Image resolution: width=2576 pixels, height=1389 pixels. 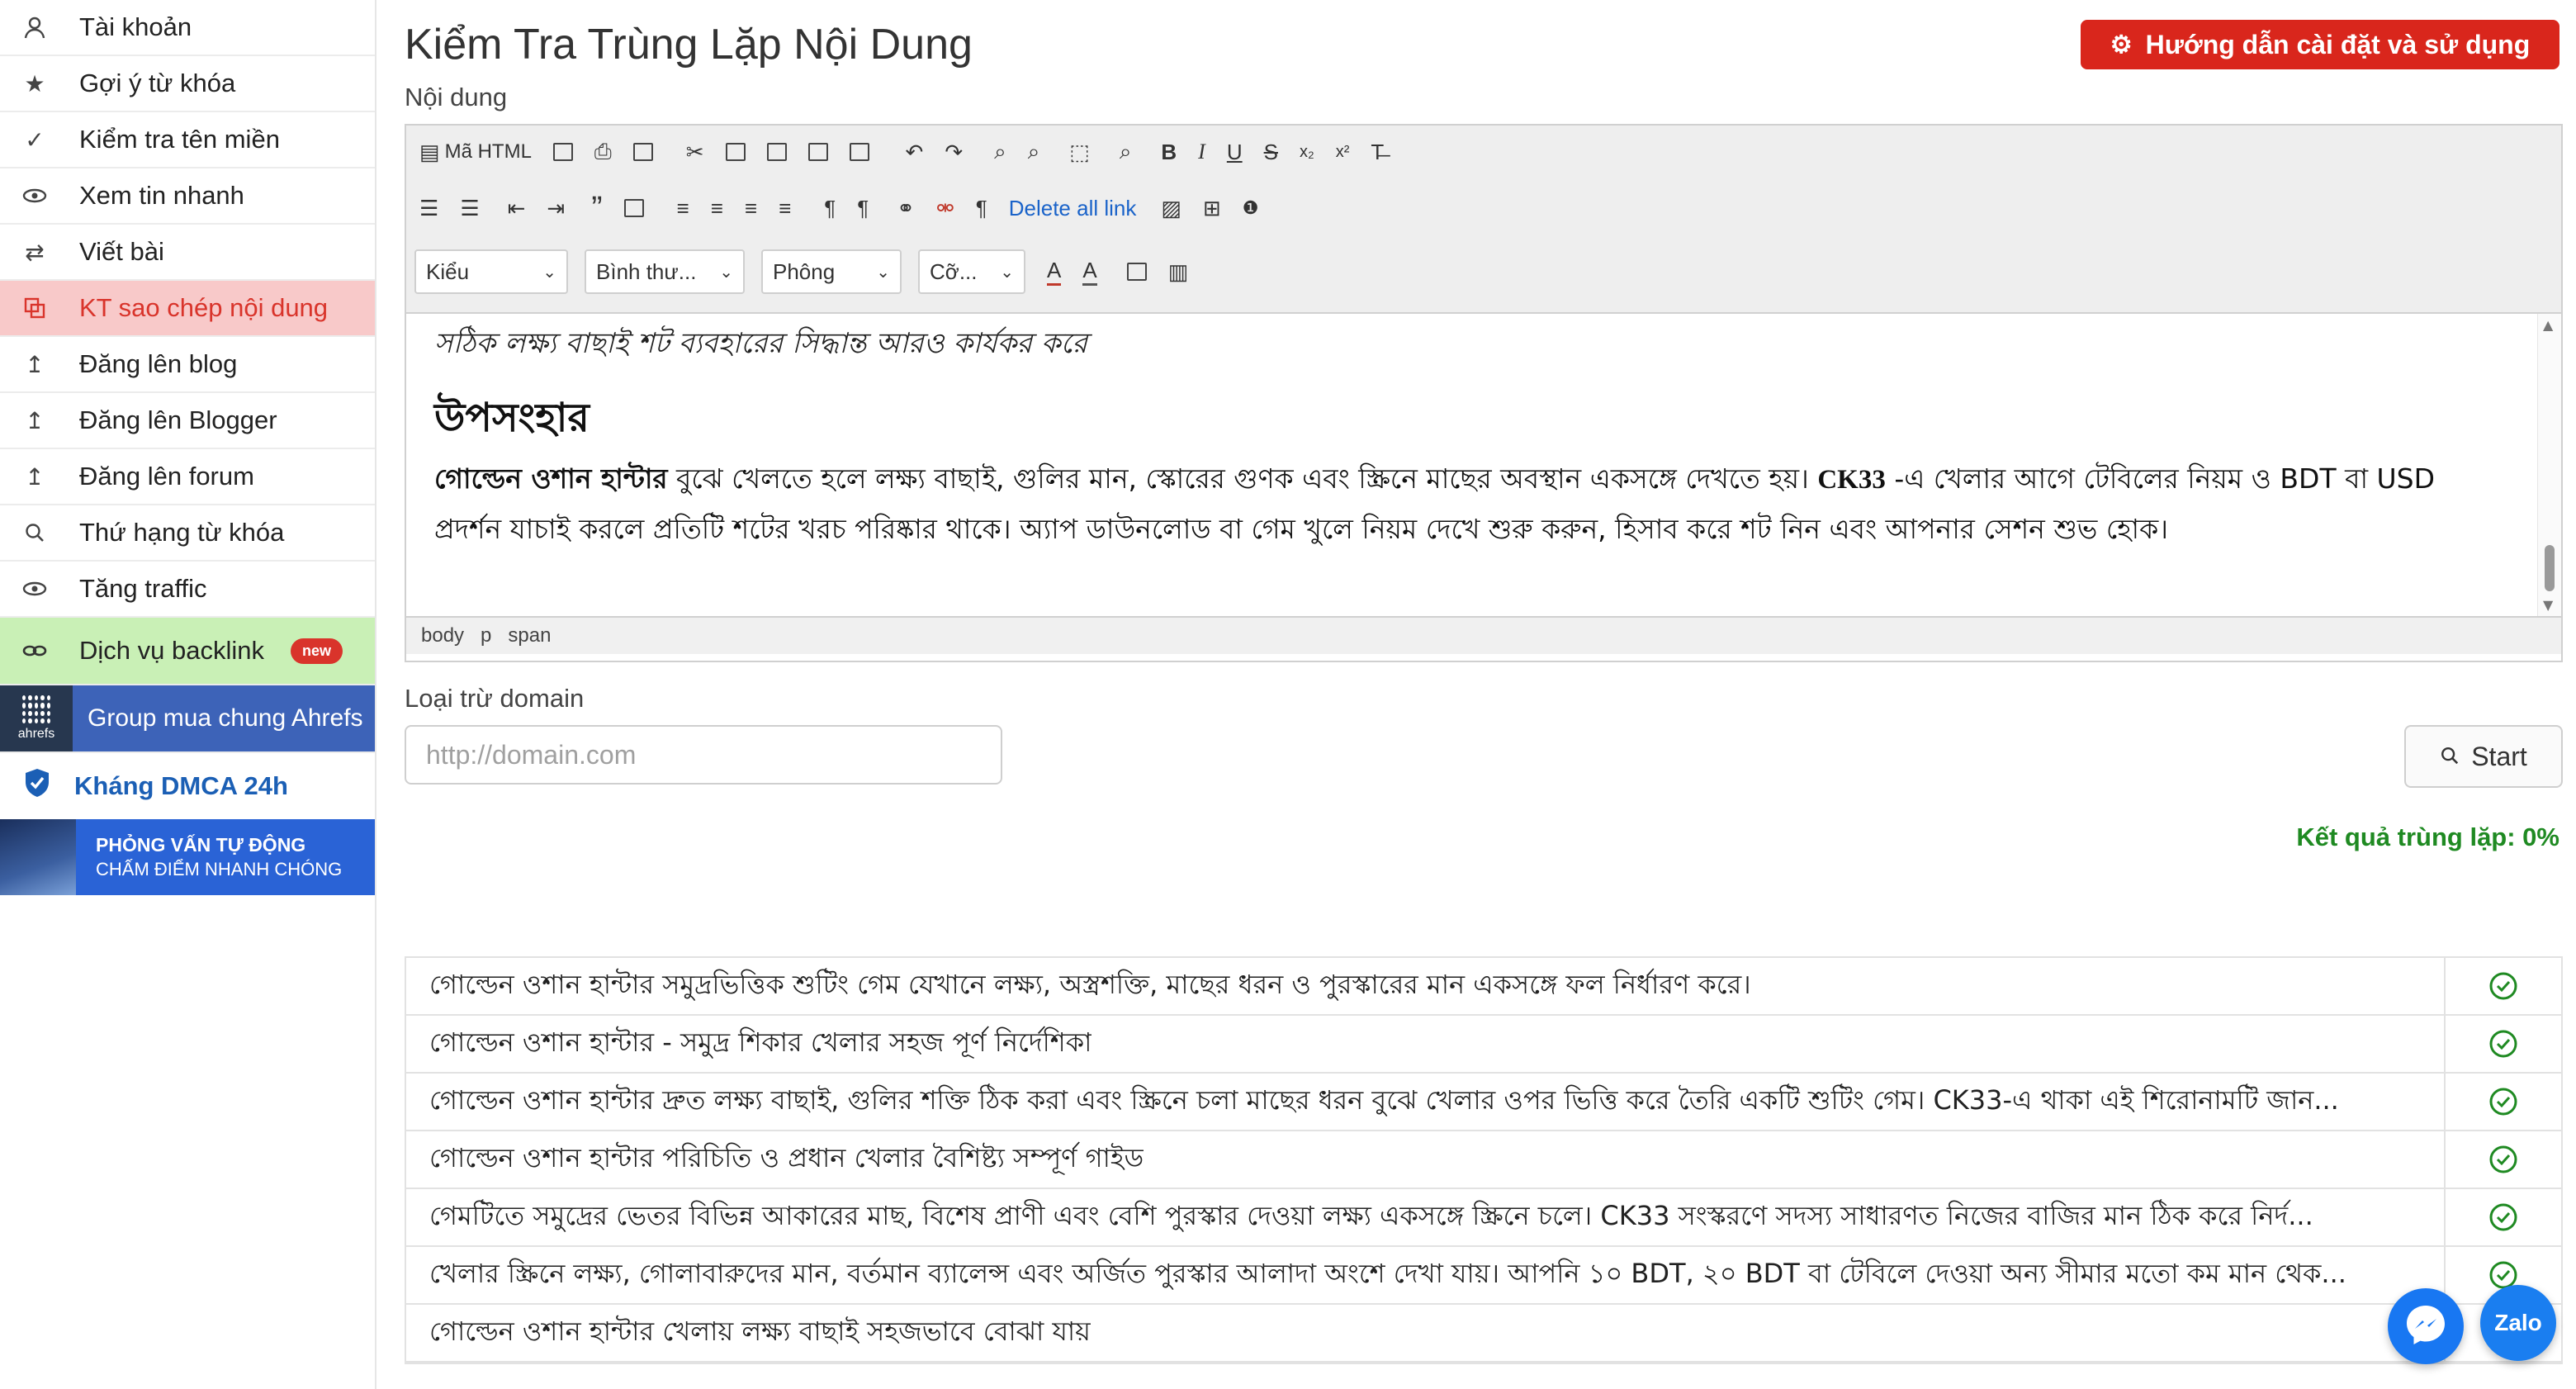 I want to click on check-circle-icon, so click(x=2503, y=986).